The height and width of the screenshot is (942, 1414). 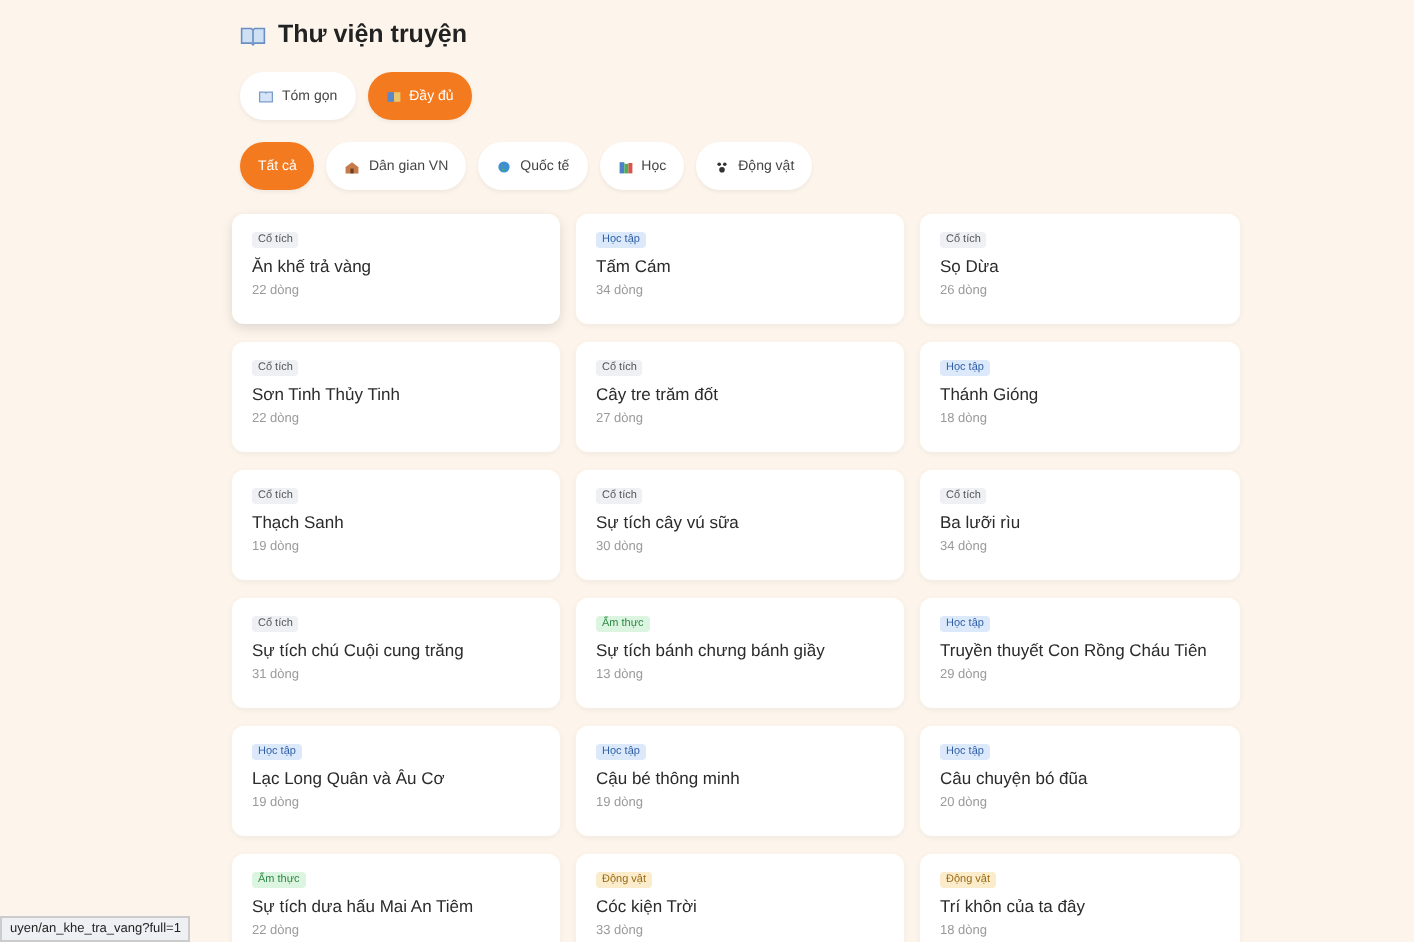 I want to click on story-title: Ba lưỡi rìu, so click(x=980, y=522).